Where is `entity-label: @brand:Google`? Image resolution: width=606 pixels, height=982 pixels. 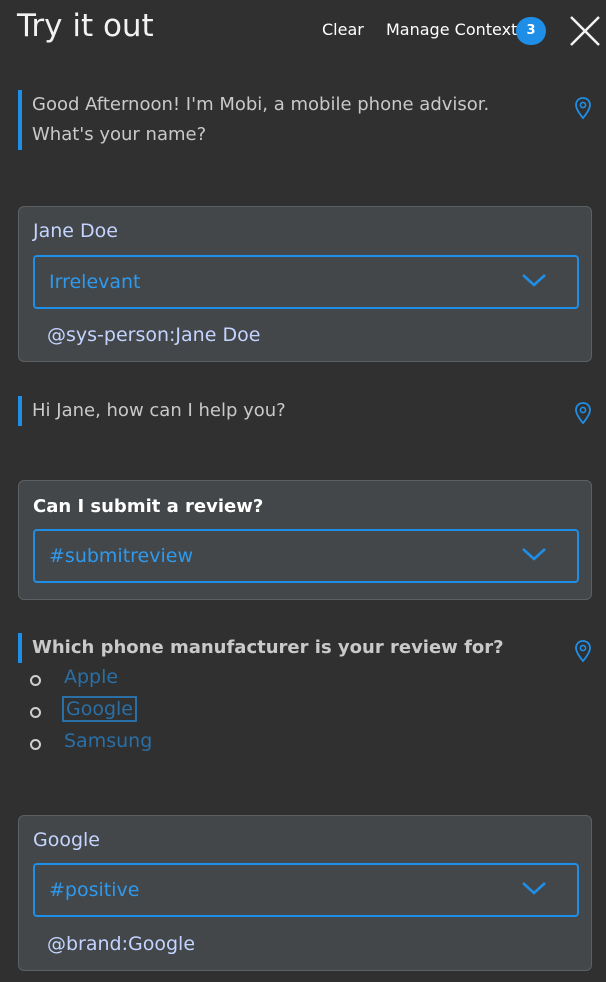 entity-label: @brand:Google is located at coordinates (121, 944).